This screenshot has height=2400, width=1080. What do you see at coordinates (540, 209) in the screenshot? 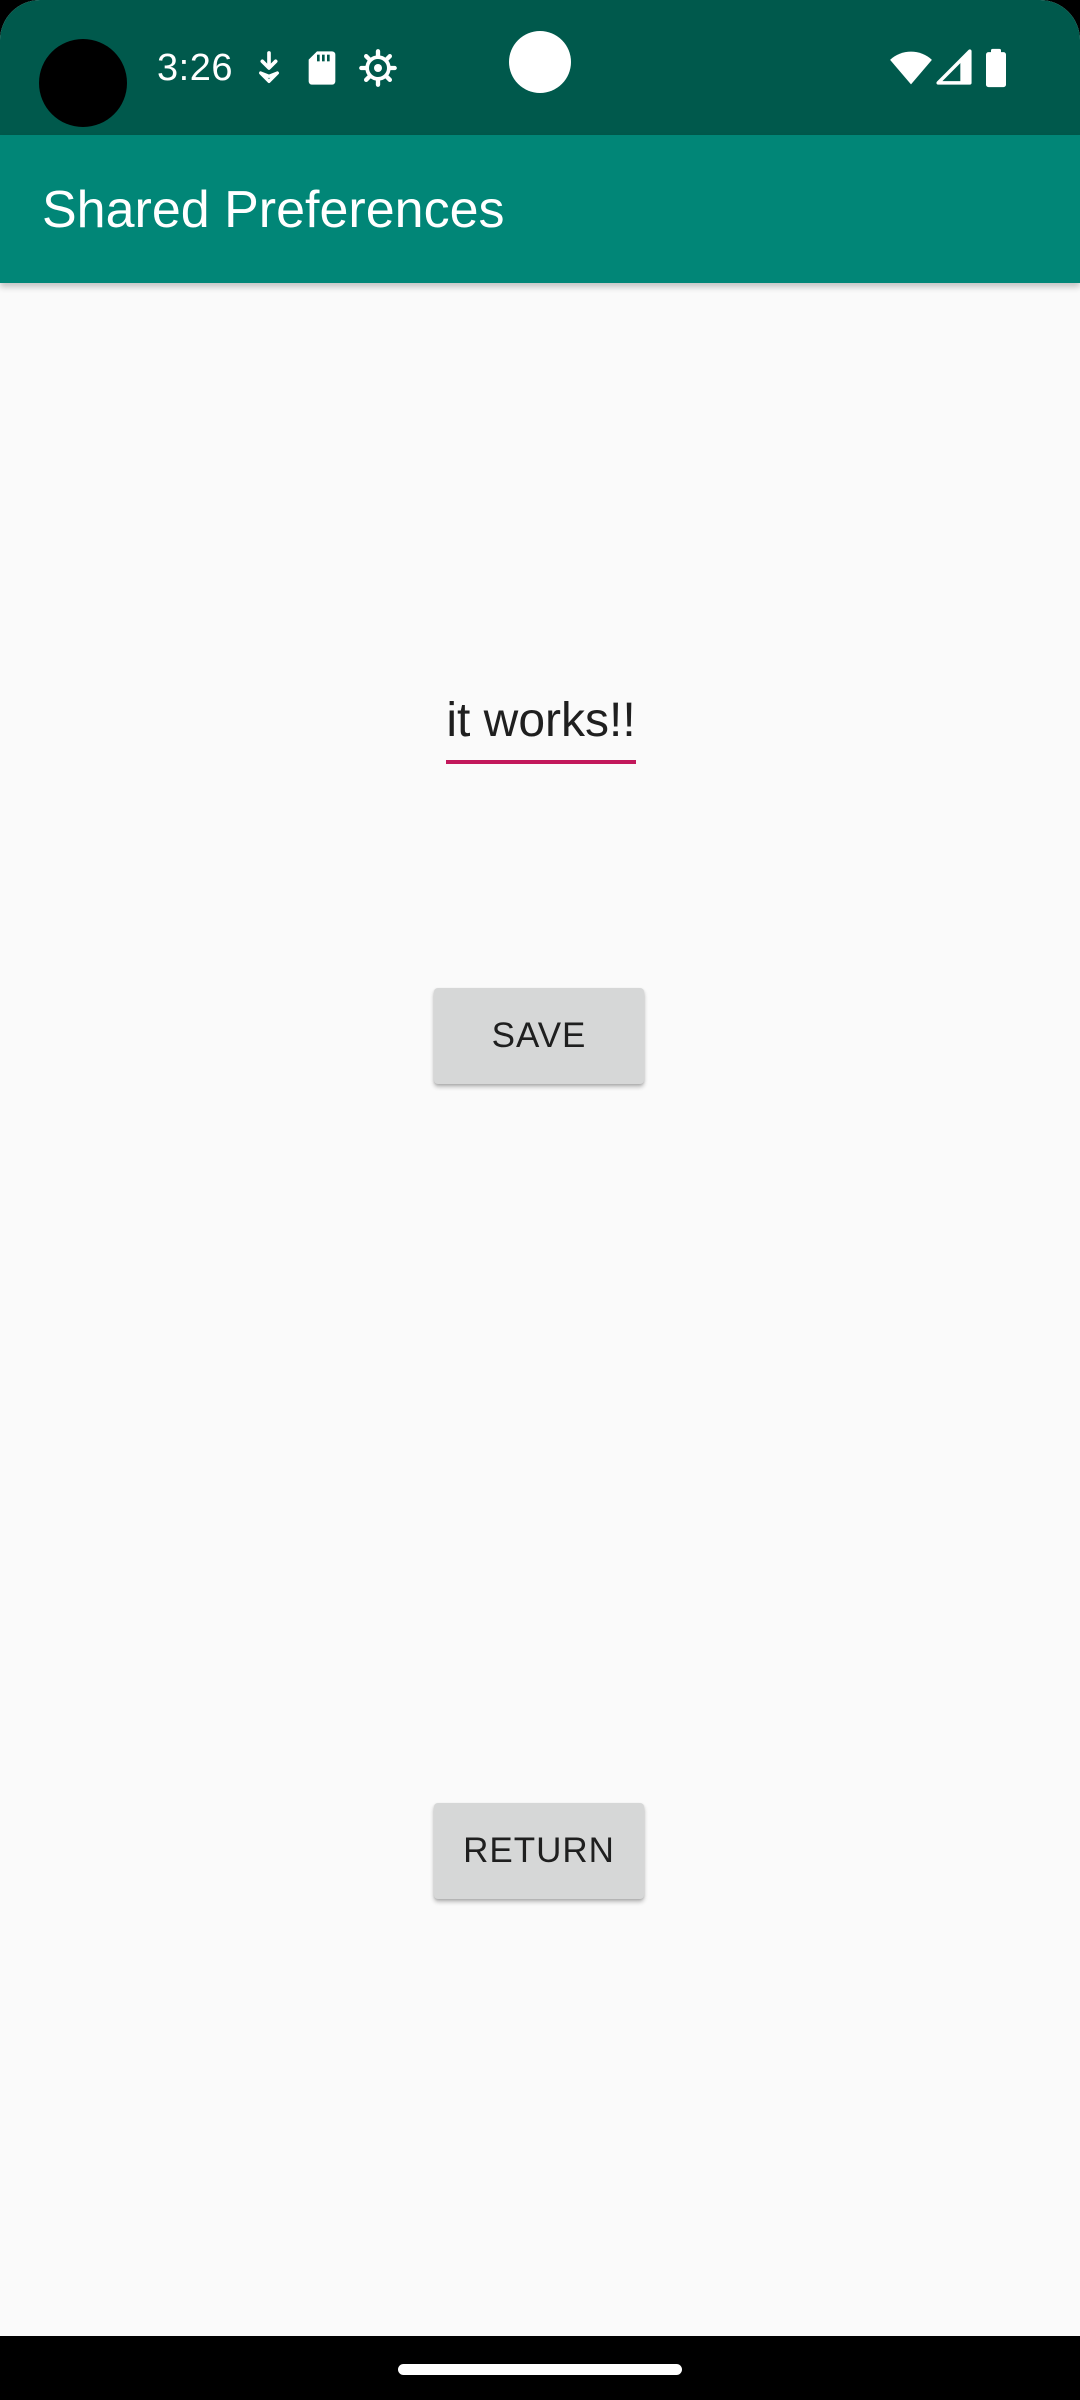
I see `app-bar: Shared Preferences` at bounding box center [540, 209].